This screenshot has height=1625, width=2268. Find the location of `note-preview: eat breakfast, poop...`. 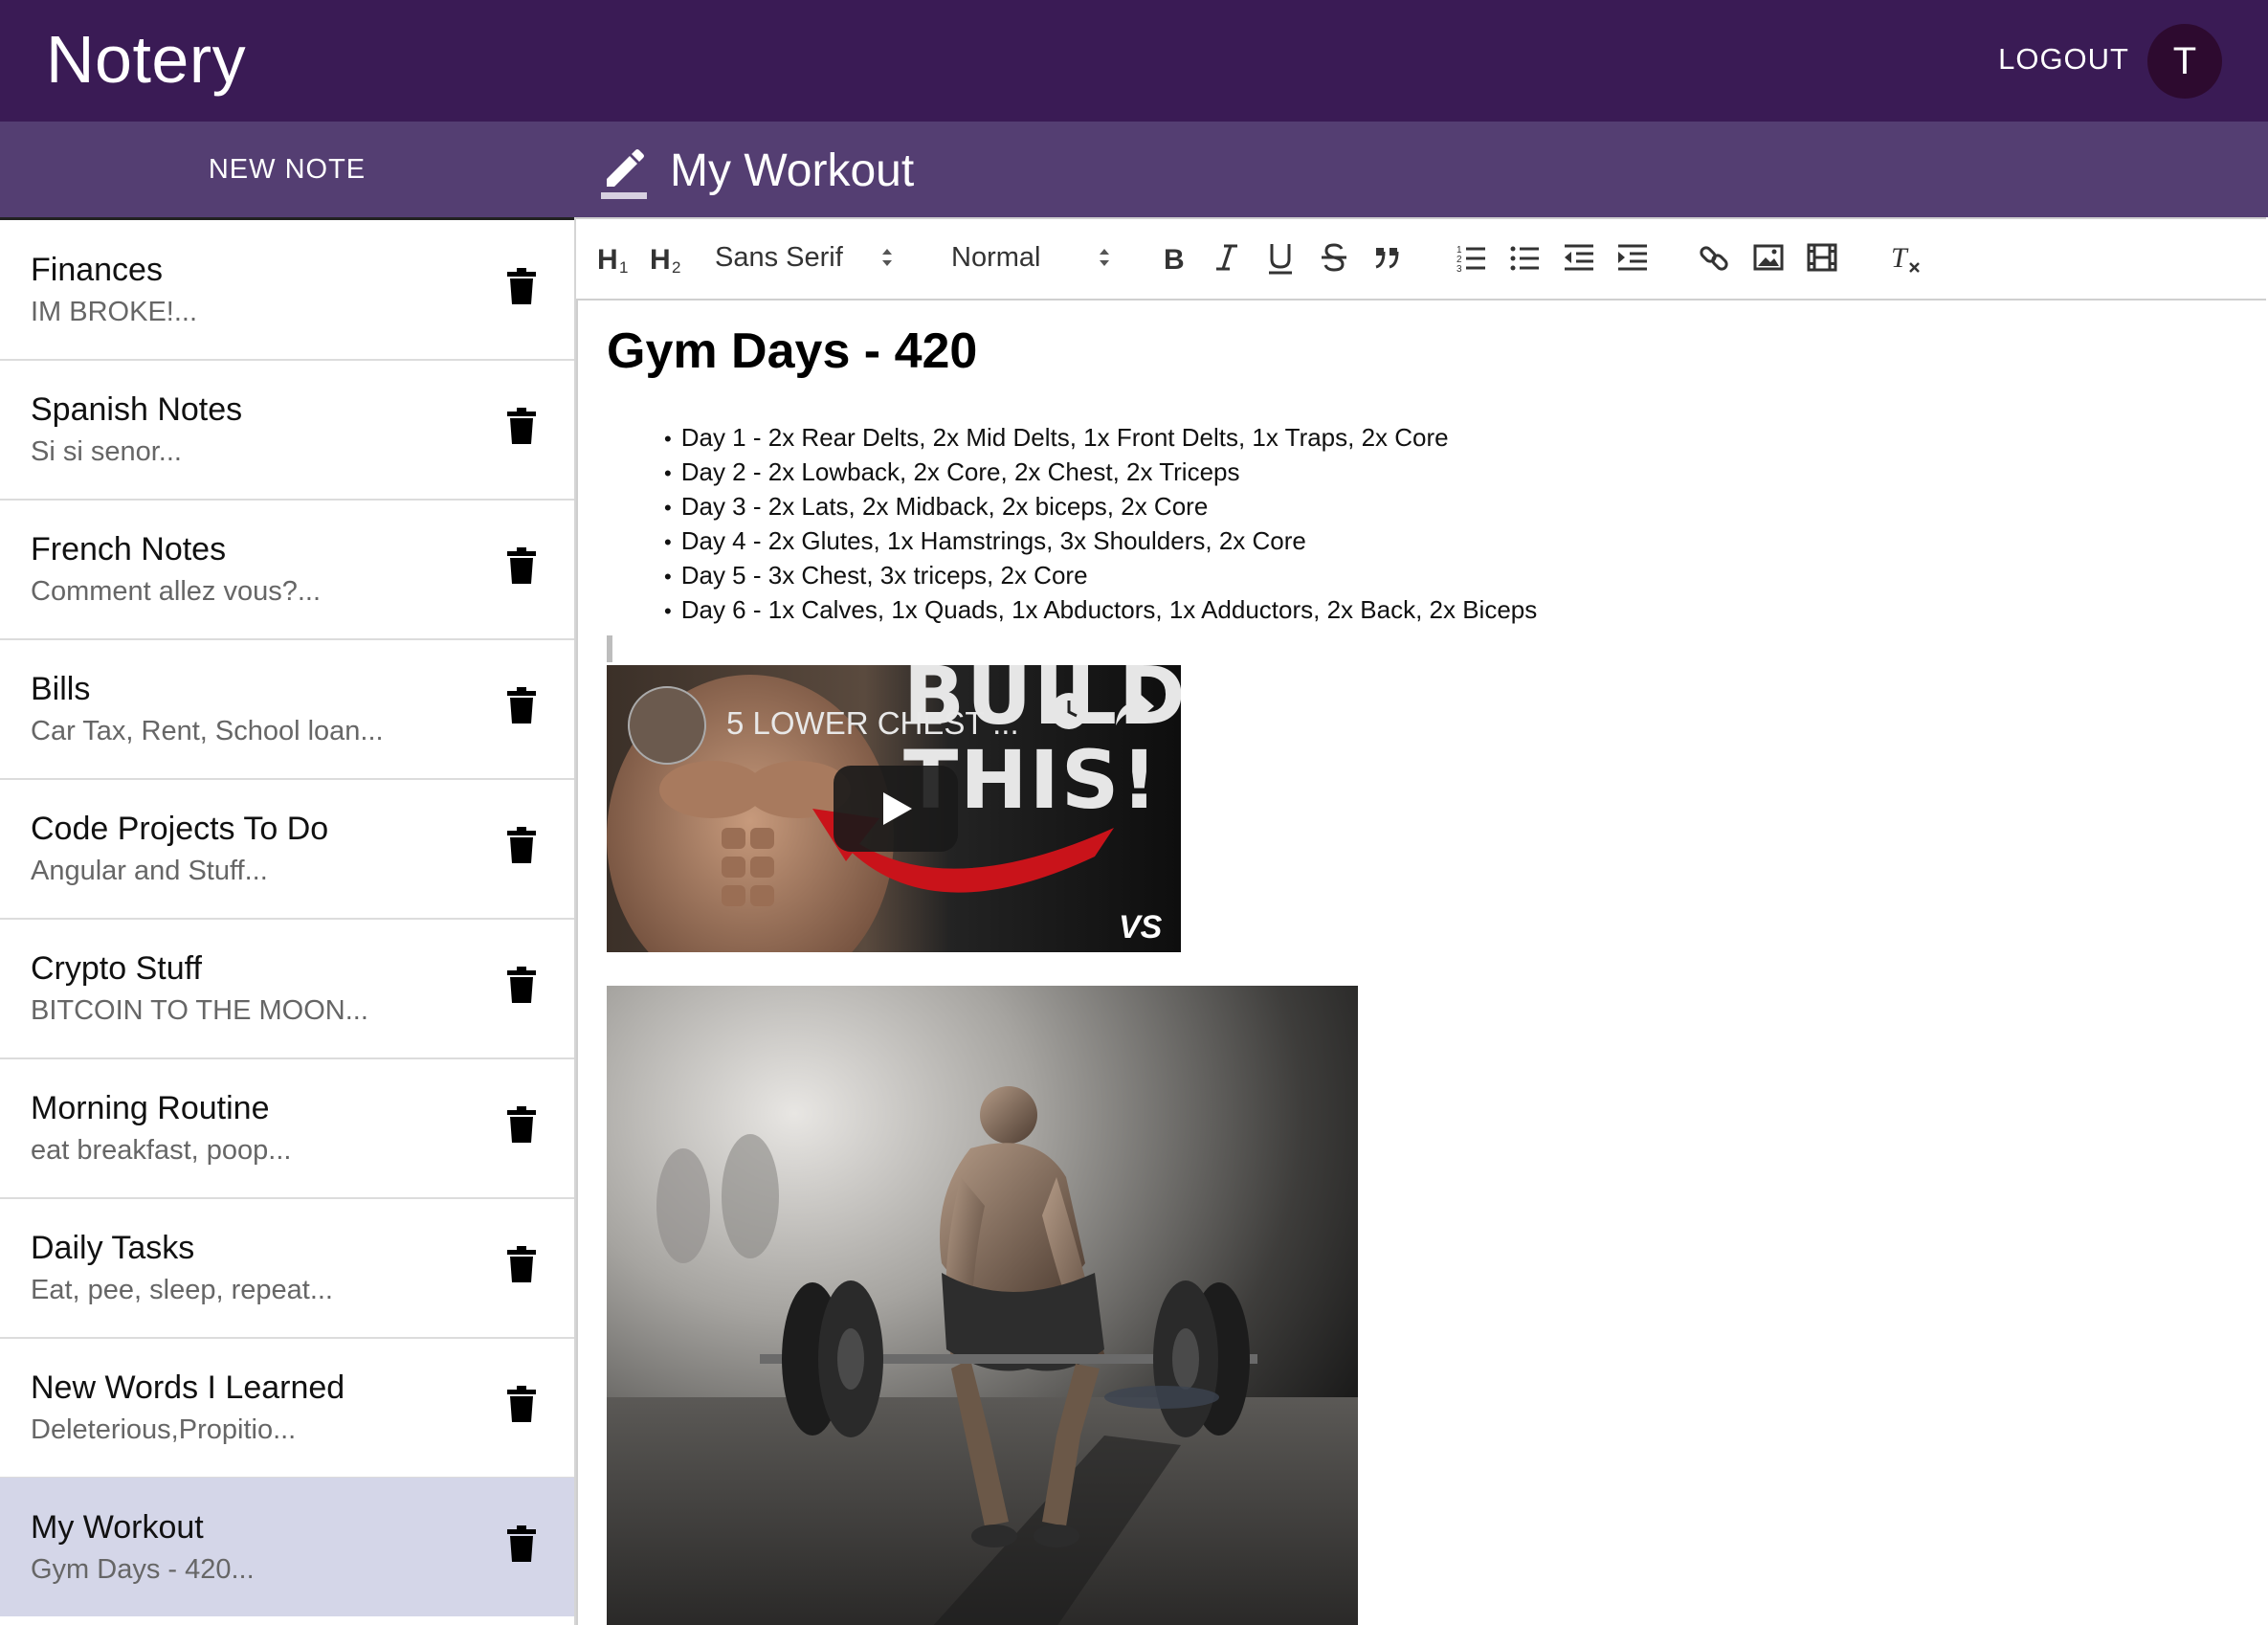

note-preview: eat breakfast, poop... is located at coordinates (161, 1150).